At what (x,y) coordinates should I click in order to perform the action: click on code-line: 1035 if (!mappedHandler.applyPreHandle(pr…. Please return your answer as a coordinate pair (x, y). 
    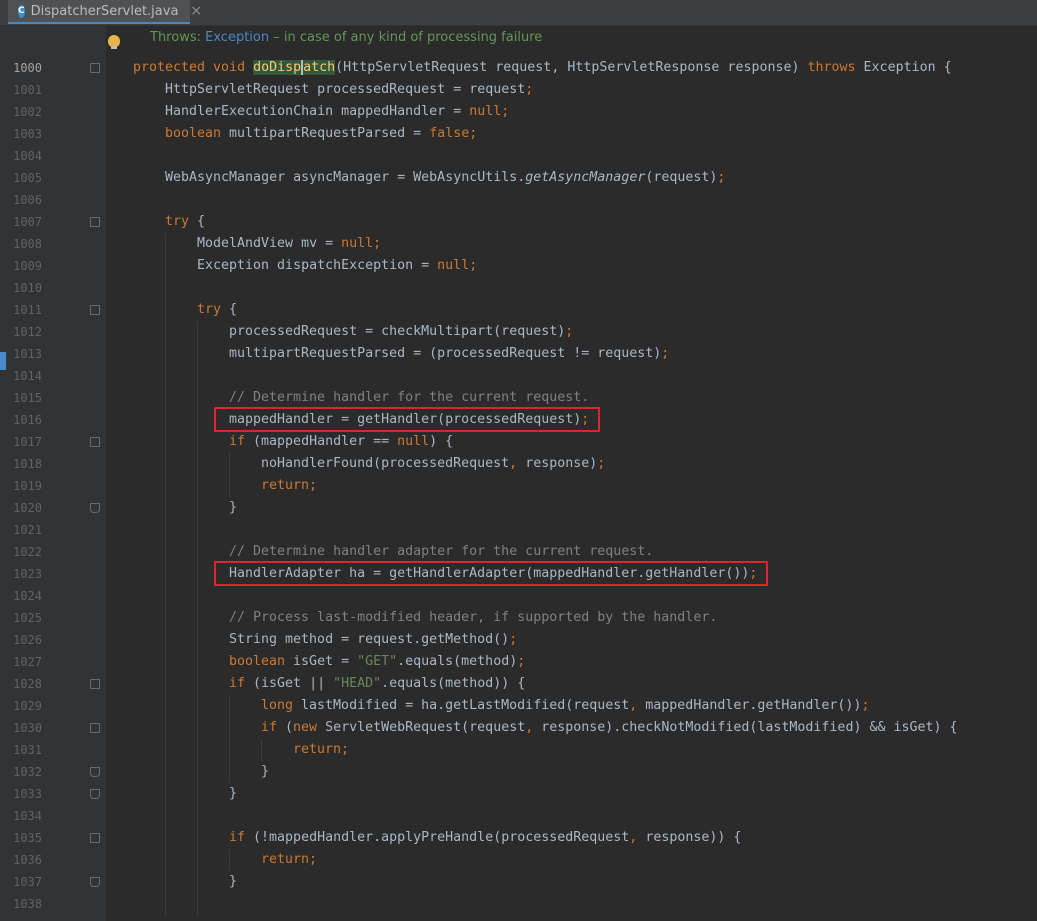
    Looking at the image, I should click on (518, 838).